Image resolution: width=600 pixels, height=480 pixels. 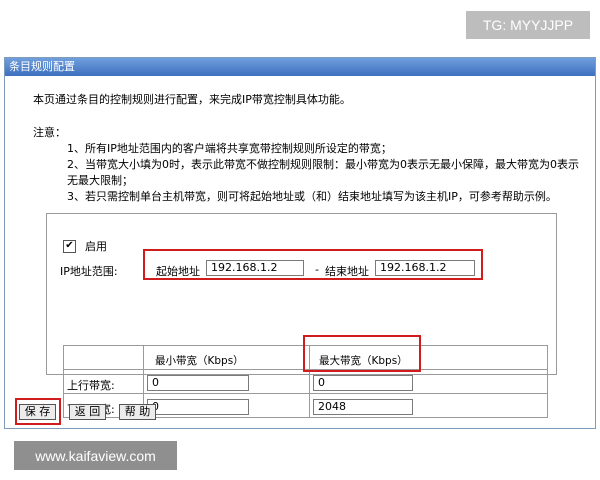 I want to click on start-ip-input: 192.168.1.2, so click(x=255, y=268).